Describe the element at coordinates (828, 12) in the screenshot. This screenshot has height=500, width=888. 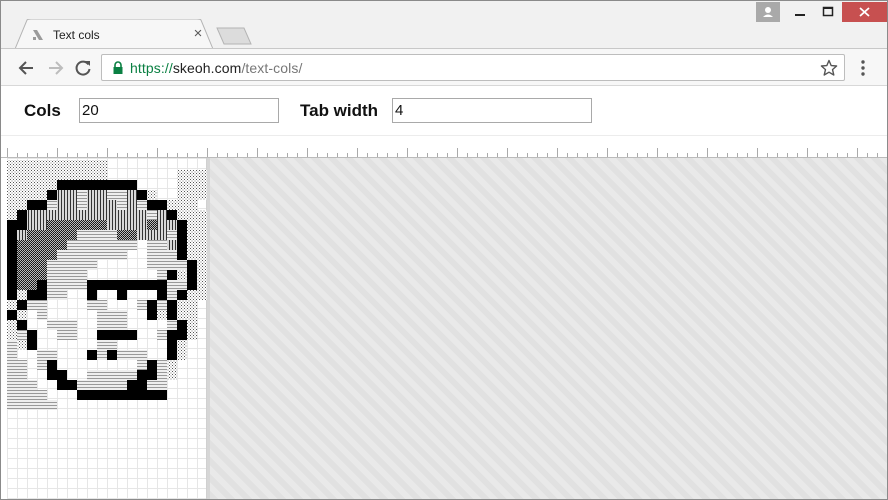
I see `maximize-icon` at that location.